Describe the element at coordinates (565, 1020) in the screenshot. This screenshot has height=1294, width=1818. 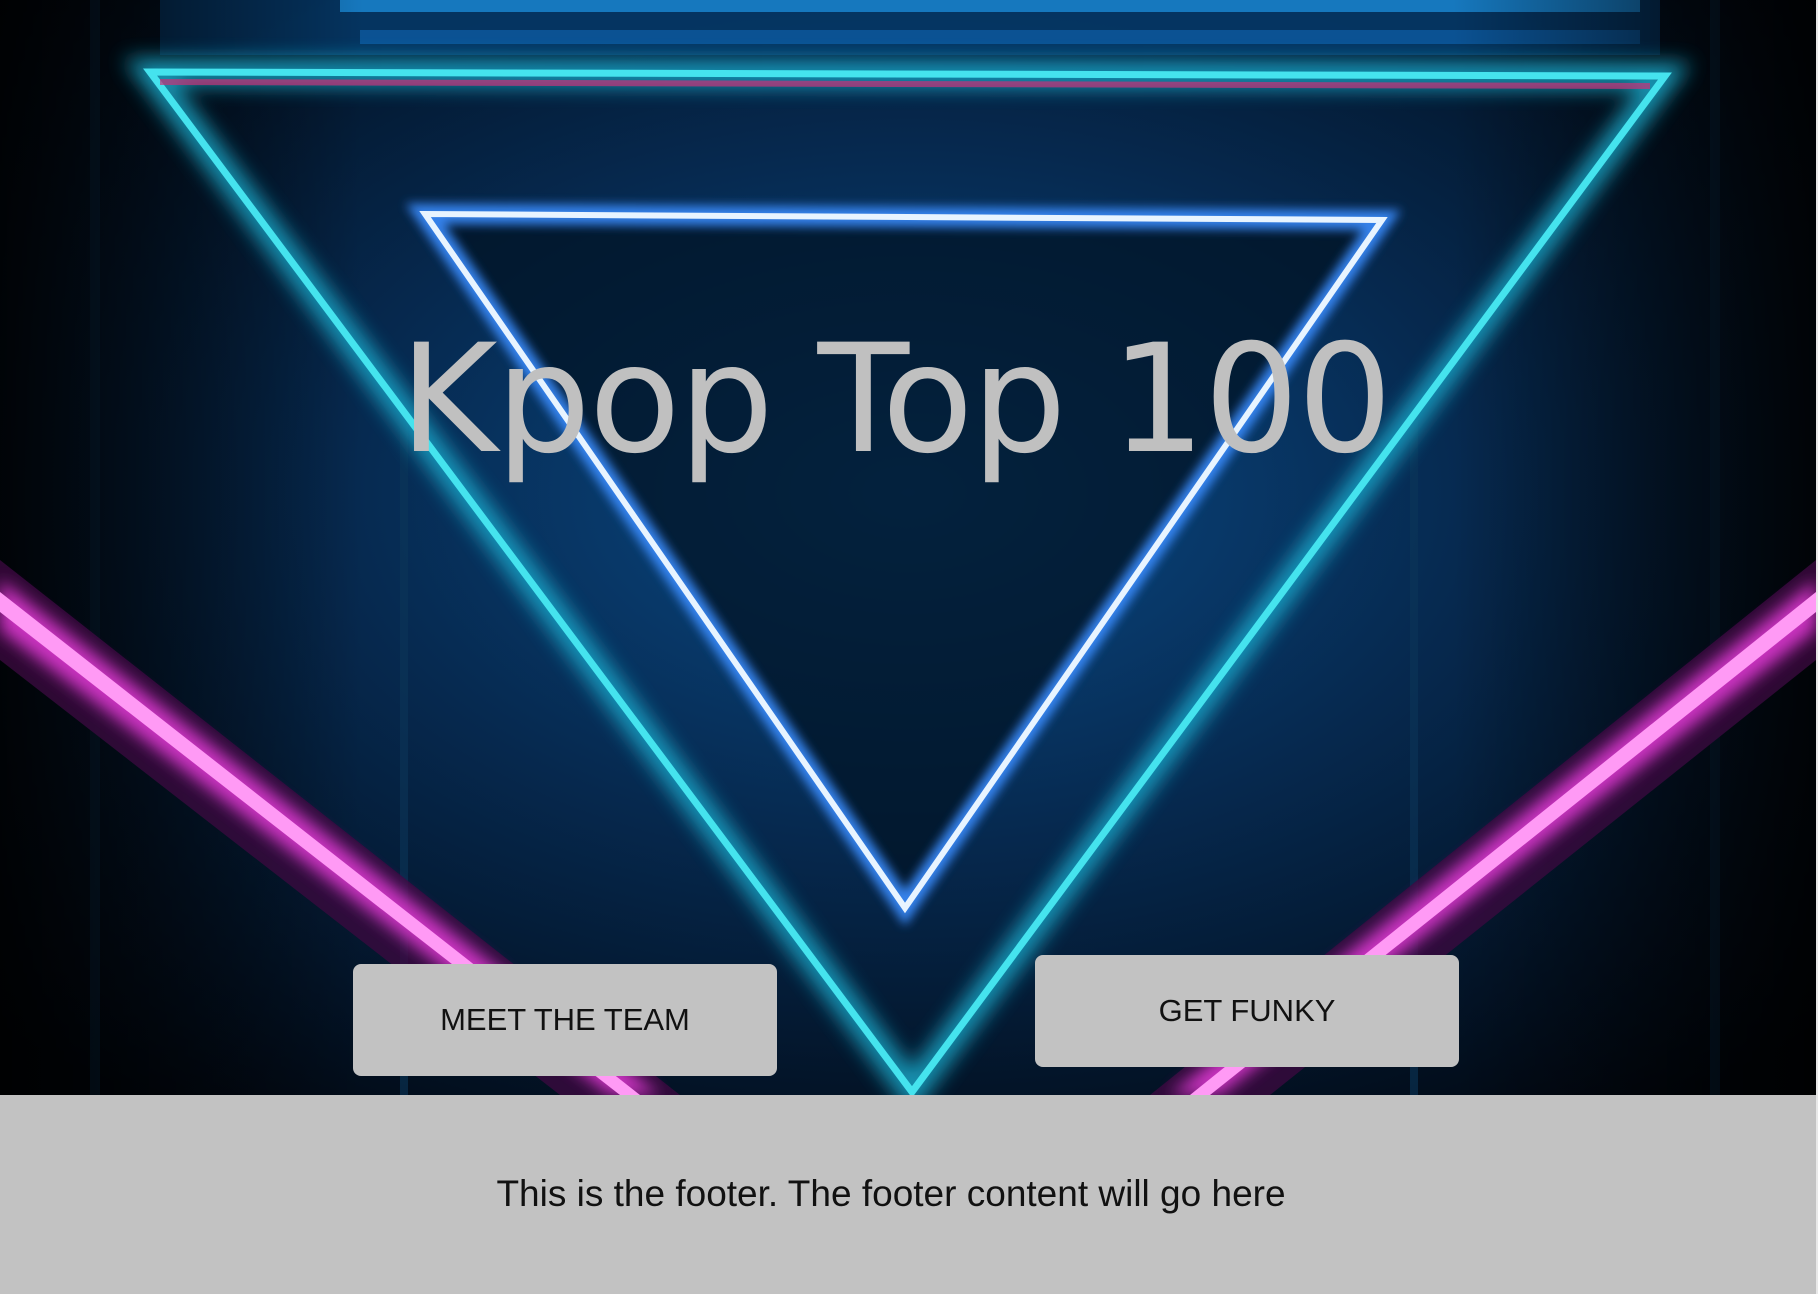
I see `meet-the-team-button: MEET THE TEAM` at that location.